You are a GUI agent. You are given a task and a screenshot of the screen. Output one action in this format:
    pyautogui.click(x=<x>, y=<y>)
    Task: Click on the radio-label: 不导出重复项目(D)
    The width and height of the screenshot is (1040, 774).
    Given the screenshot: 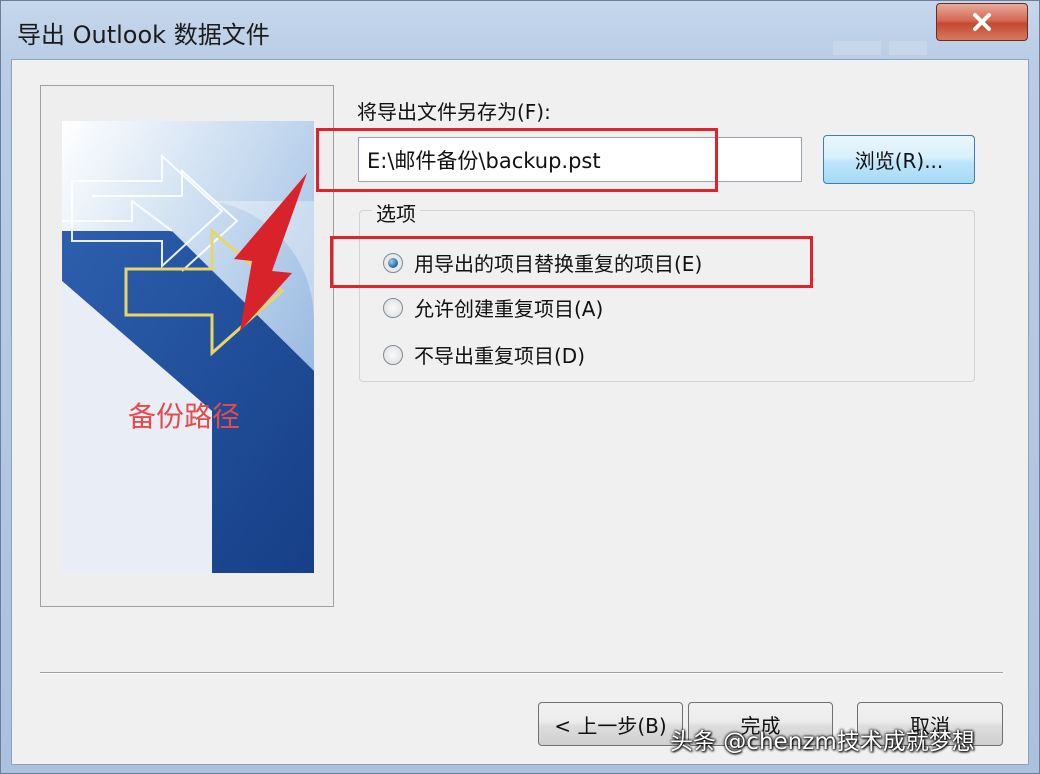 What is the action you would take?
    pyautogui.click(x=500, y=356)
    